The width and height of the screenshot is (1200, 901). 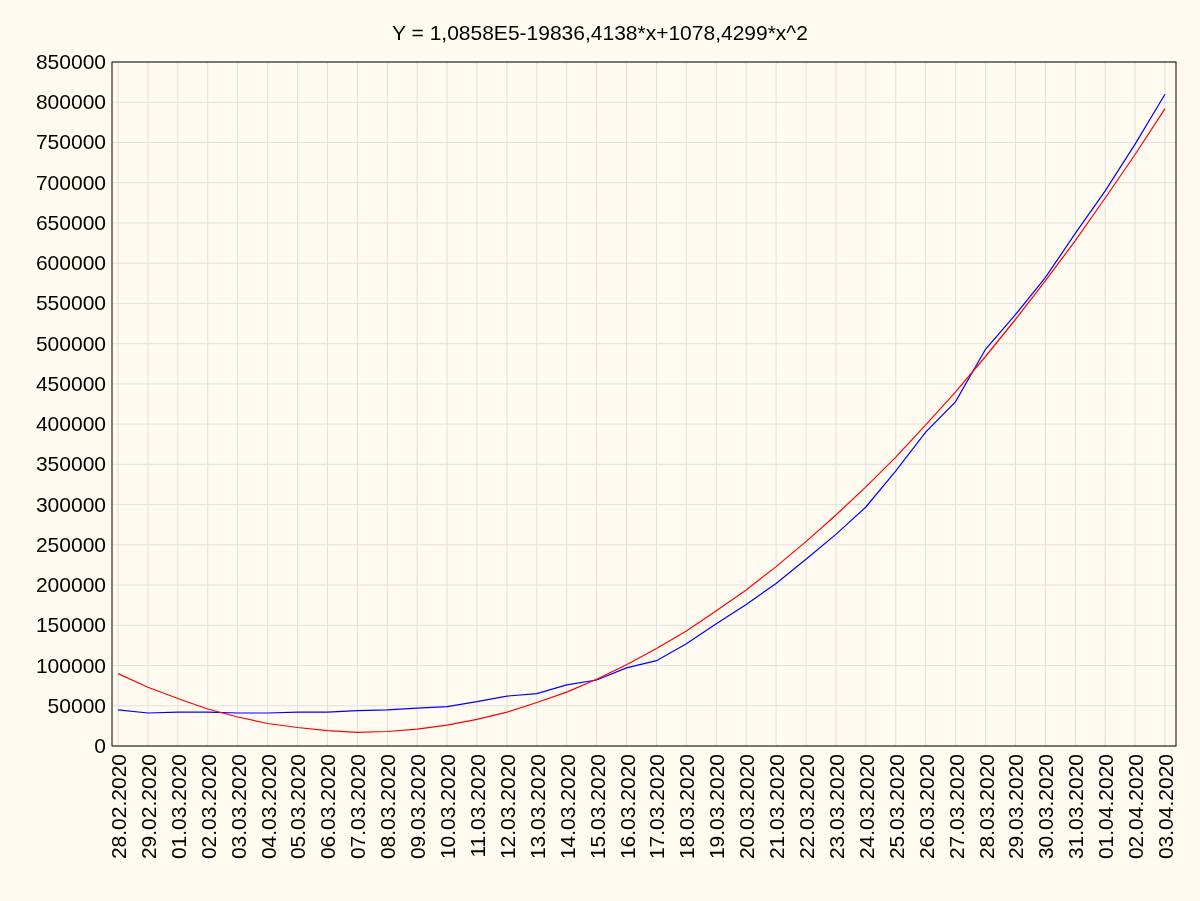 I want to click on x-tick-label: 27.03.2020, so click(x=956, y=807).